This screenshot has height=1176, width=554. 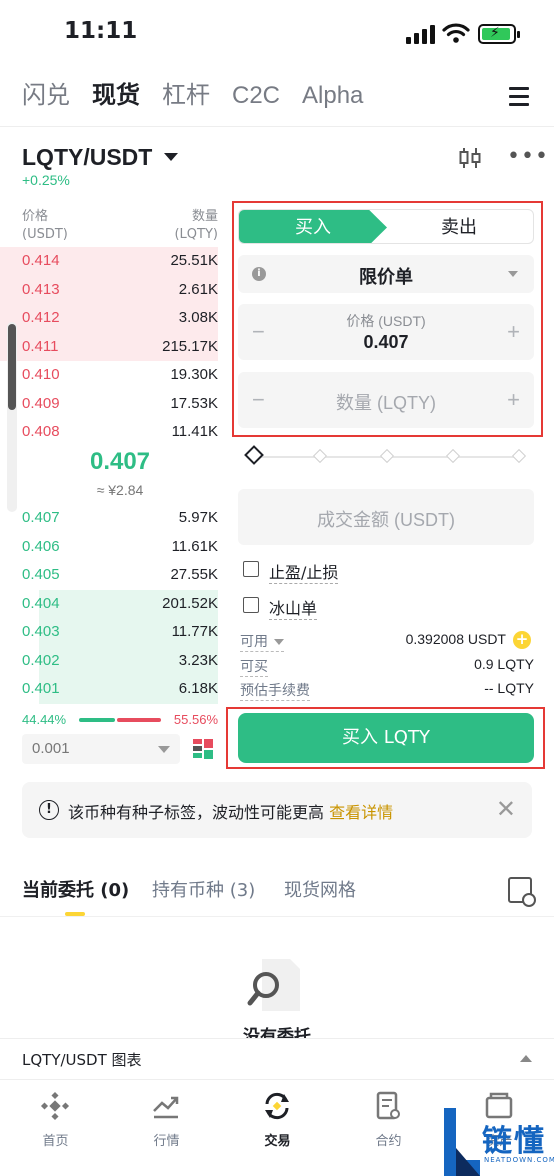 I want to click on bid-quantity: 5.97K, so click(x=198, y=517).